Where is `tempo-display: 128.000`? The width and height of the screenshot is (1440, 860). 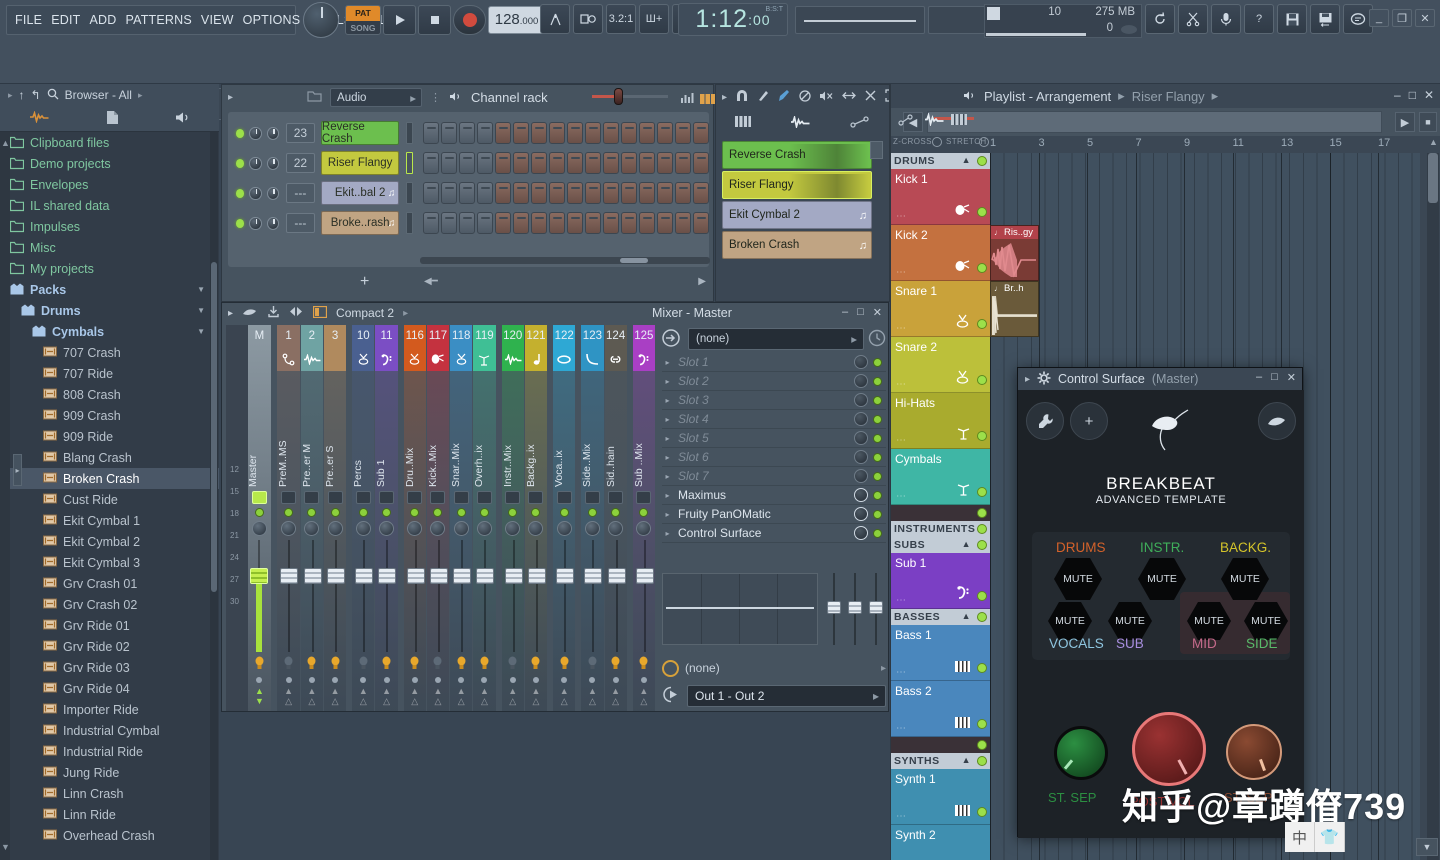 tempo-display: 128.000 is located at coordinates (516, 20).